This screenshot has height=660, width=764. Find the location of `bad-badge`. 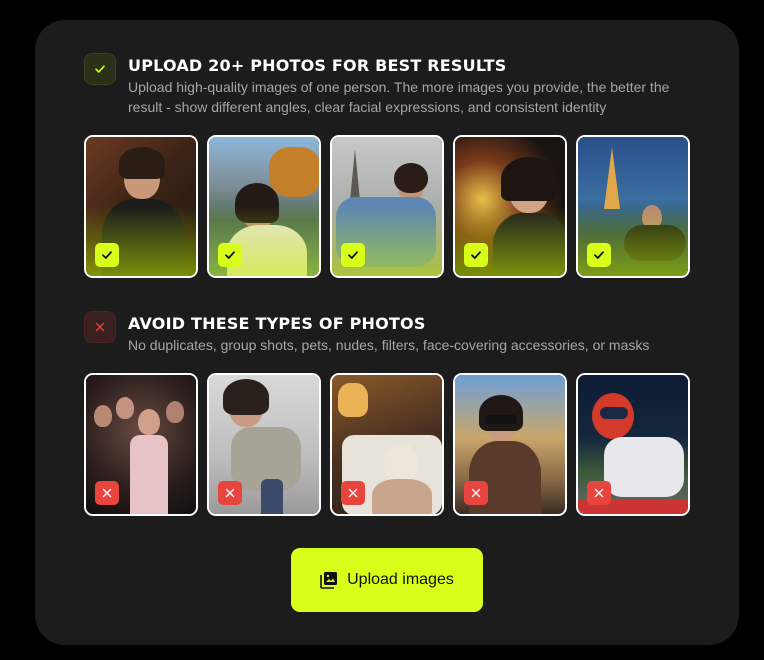

bad-badge is located at coordinates (100, 327).